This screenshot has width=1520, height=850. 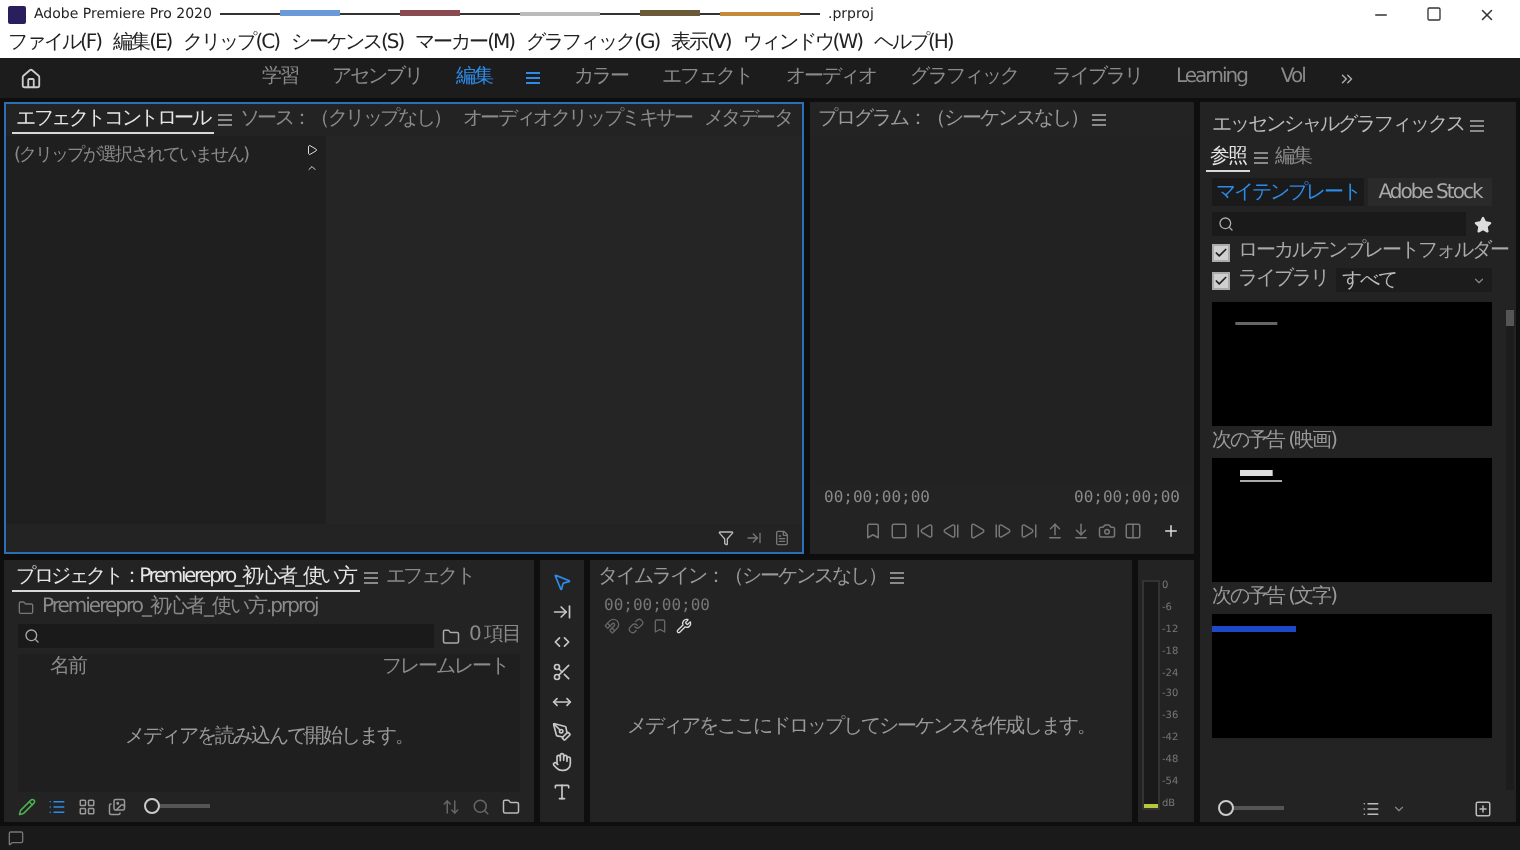 I want to click on wrench-icon, so click(x=684, y=626).